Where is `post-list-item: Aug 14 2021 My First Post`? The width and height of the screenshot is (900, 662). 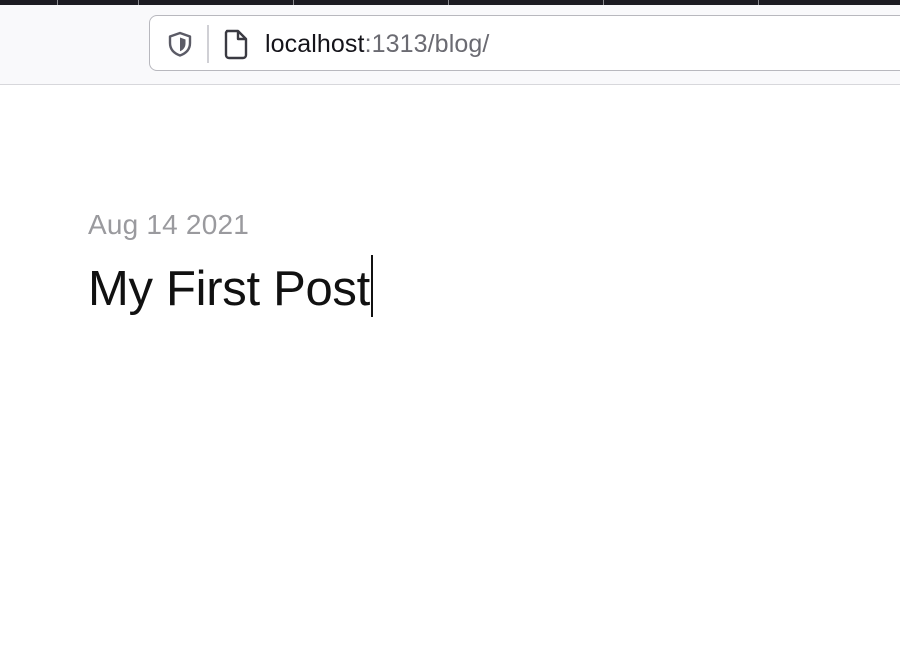
post-list-item: Aug 14 2021 My First Post is located at coordinates (230, 261).